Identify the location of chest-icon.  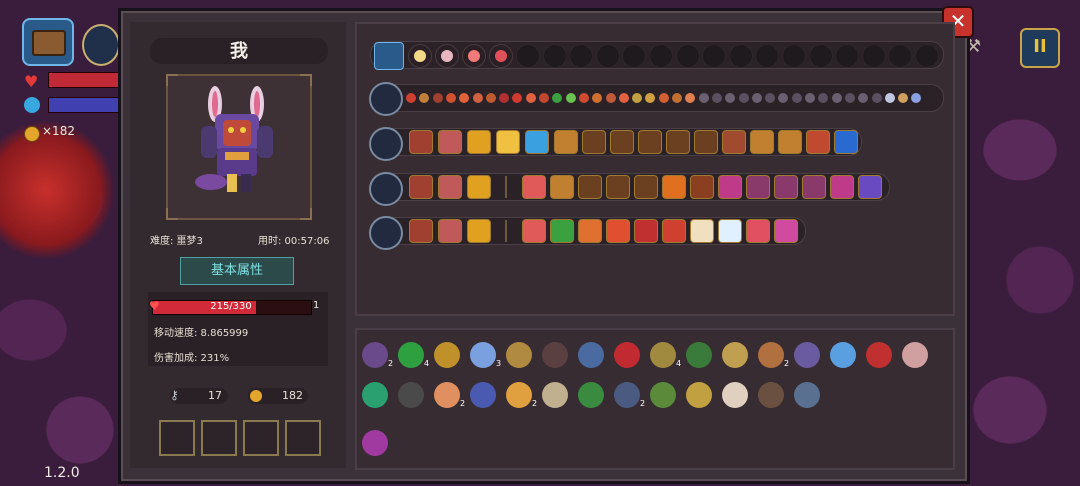
(48, 42).